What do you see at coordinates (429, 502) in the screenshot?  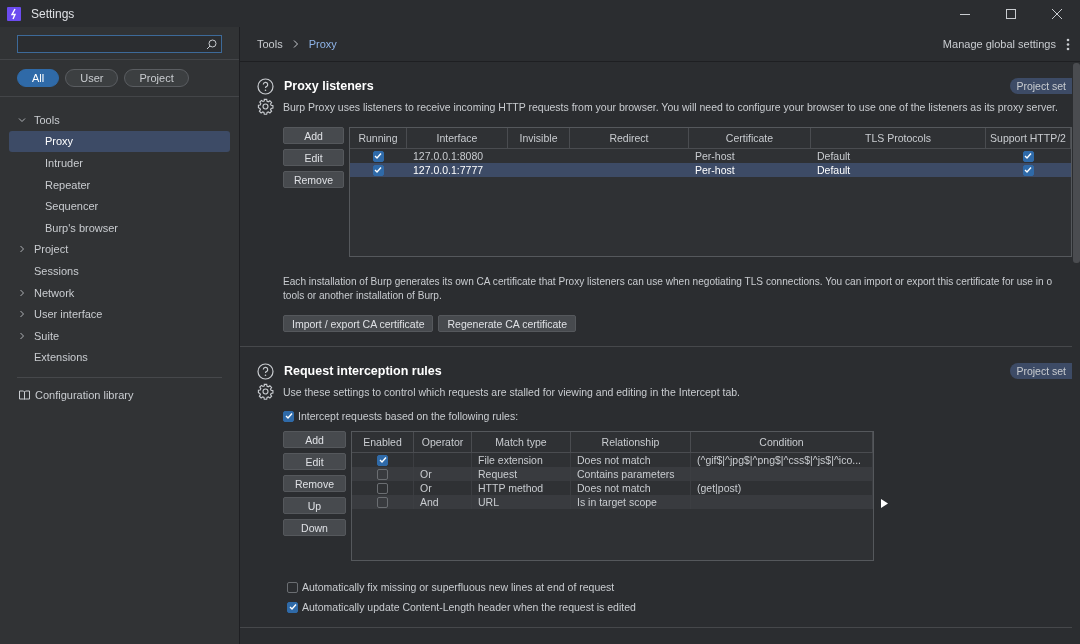 I see `table-cell: And` at bounding box center [429, 502].